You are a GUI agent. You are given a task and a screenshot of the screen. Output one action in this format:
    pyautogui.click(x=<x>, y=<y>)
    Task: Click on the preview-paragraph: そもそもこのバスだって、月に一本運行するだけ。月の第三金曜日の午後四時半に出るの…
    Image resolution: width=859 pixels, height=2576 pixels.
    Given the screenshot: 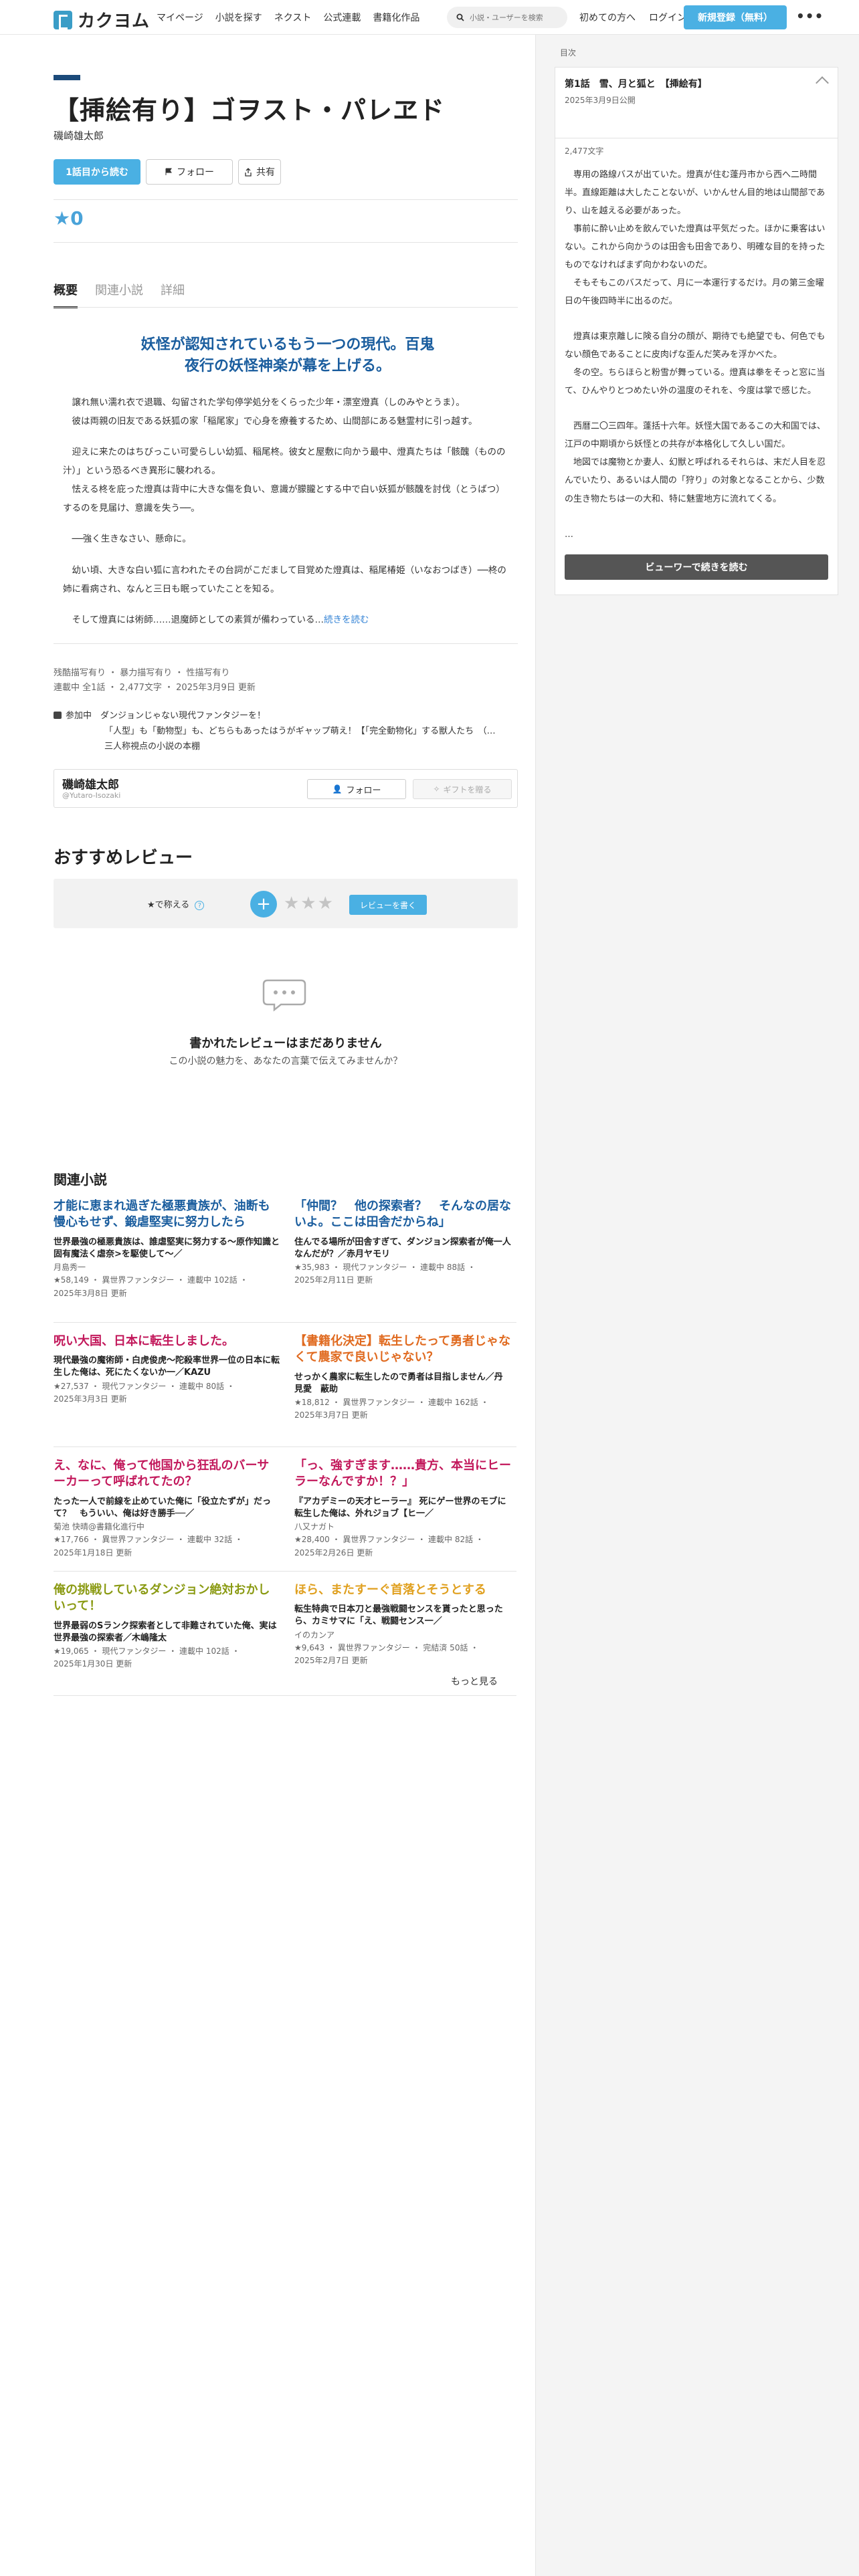 What is the action you would take?
    pyautogui.click(x=694, y=292)
    